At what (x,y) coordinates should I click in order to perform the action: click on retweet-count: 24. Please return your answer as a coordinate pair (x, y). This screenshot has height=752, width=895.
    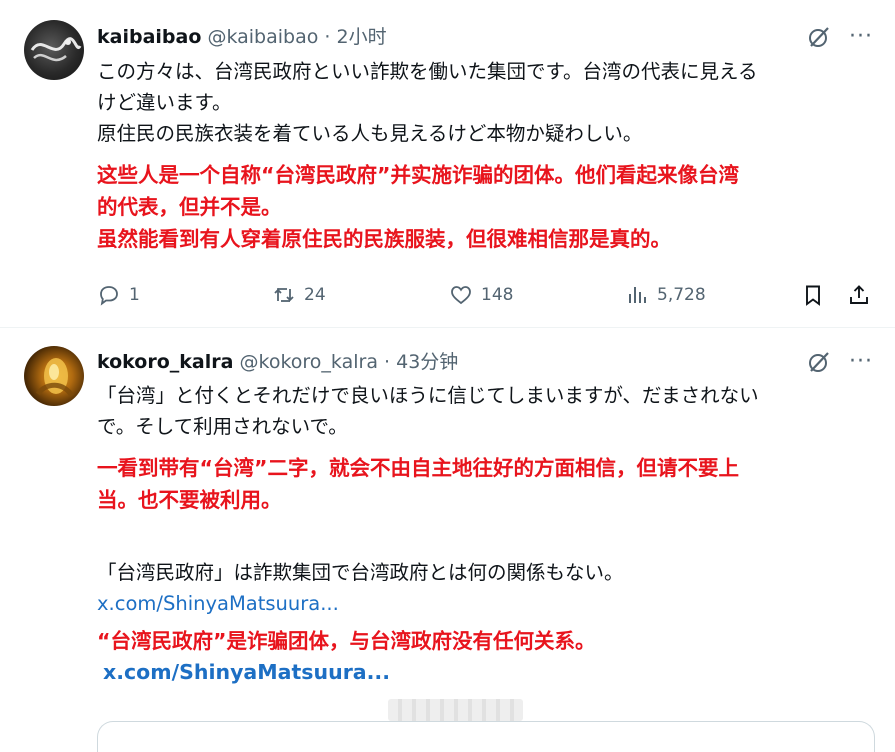
    Looking at the image, I should click on (315, 295).